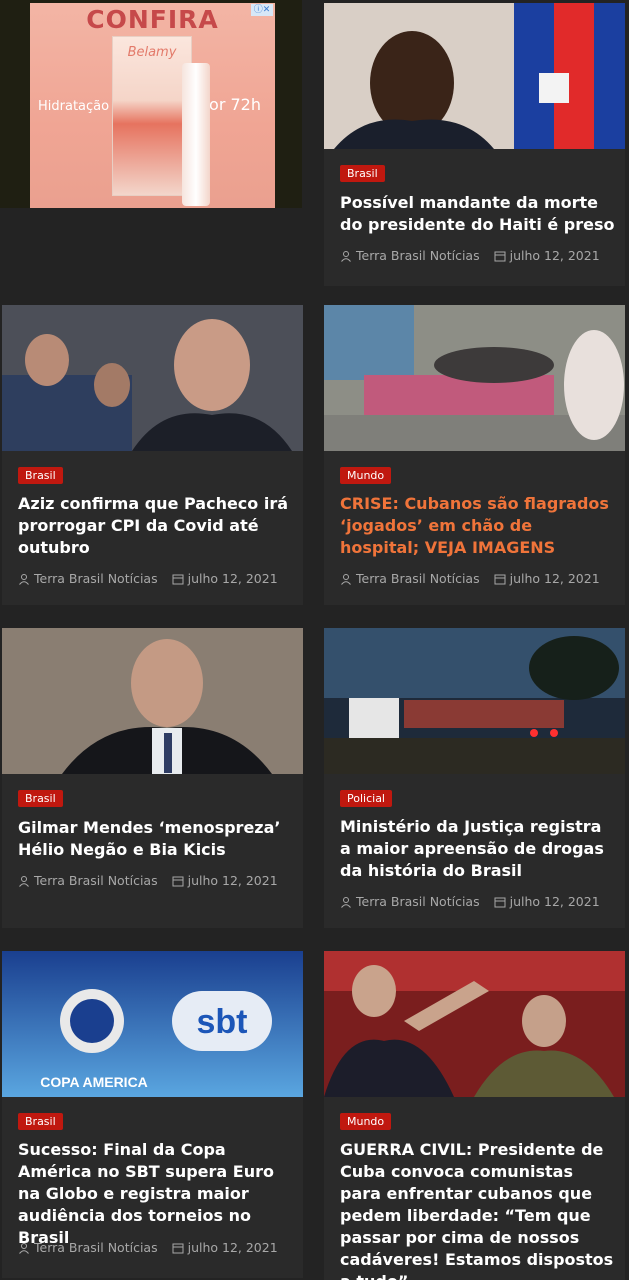 Image resolution: width=629 pixels, height=1280 pixels. Describe the element at coordinates (74, 106) in the screenshot. I see `ad-left-text: Hidratação` at that location.